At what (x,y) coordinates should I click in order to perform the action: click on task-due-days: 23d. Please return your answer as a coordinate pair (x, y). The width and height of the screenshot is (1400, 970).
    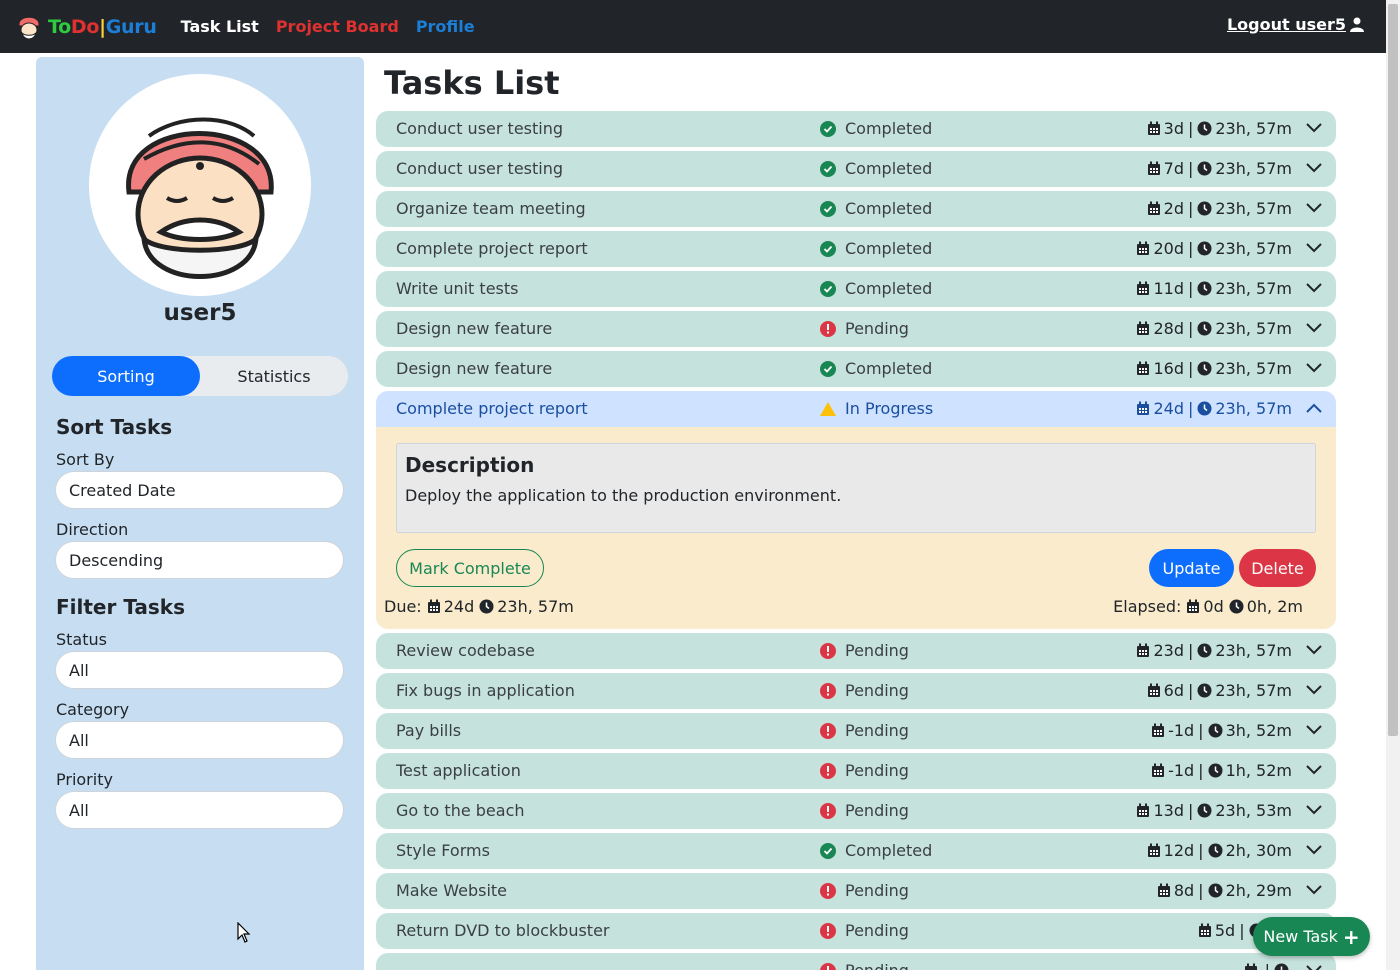
    Looking at the image, I should click on (1168, 650).